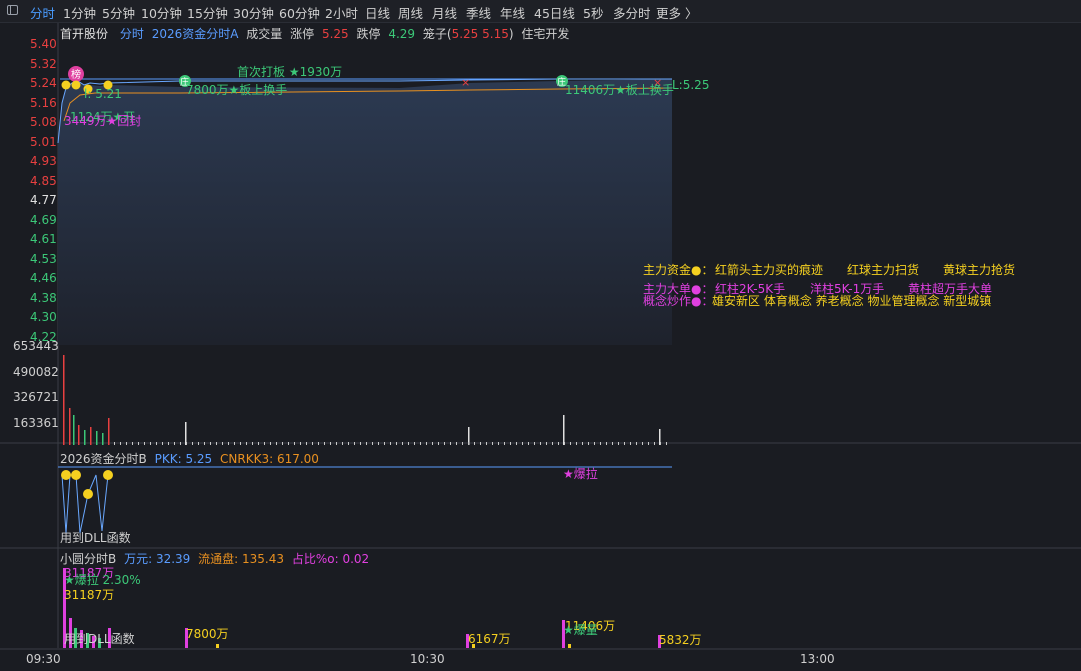 This screenshot has height=671, width=1081. I want to click on tab-1: 1分钟, so click(79, 12).